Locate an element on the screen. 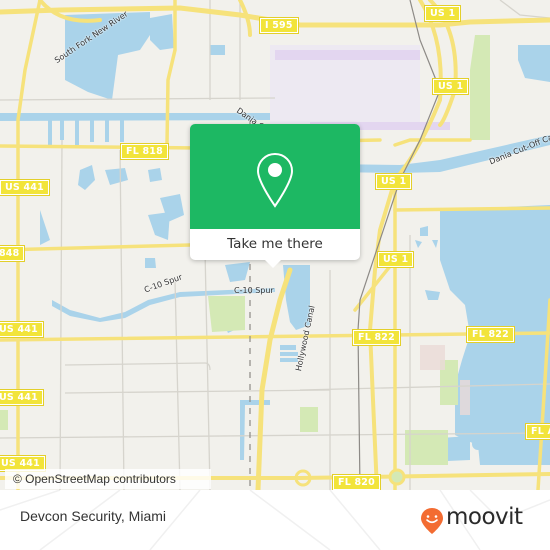 The image size is (550, 550). road-dixie is located at coordinates (274, 378).